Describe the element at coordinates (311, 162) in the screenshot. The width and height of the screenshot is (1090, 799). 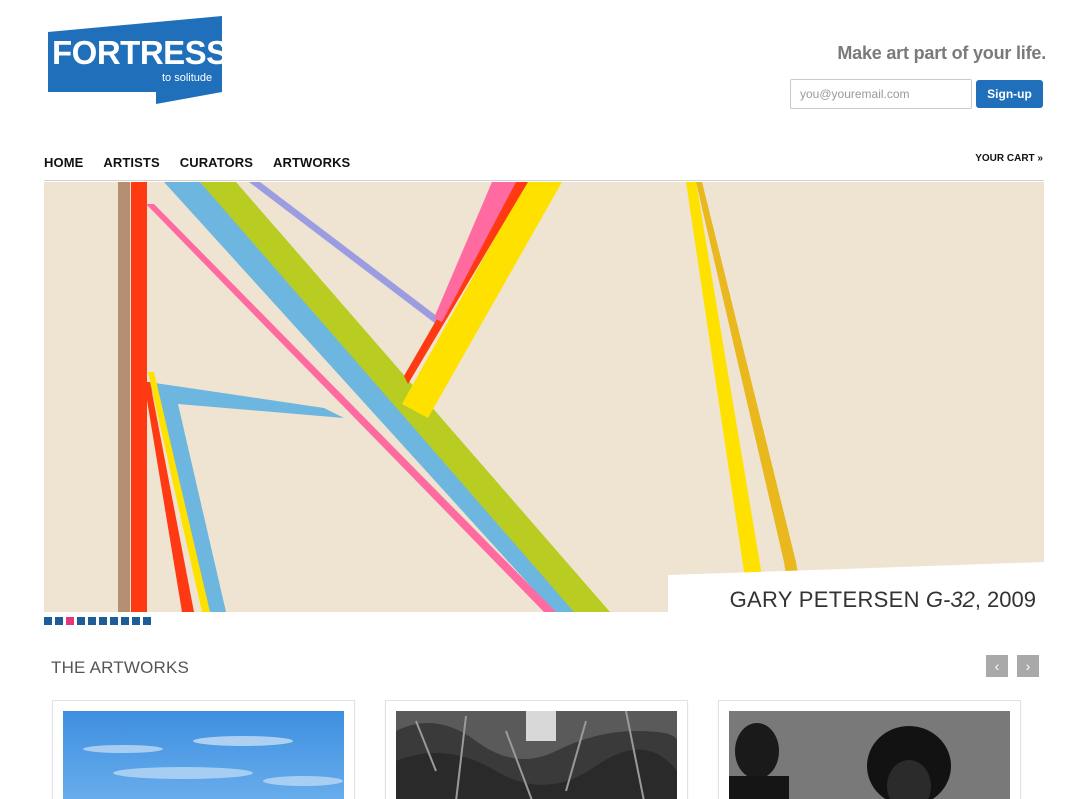
I see `nav-artworks: ARTWORKS` at that location.